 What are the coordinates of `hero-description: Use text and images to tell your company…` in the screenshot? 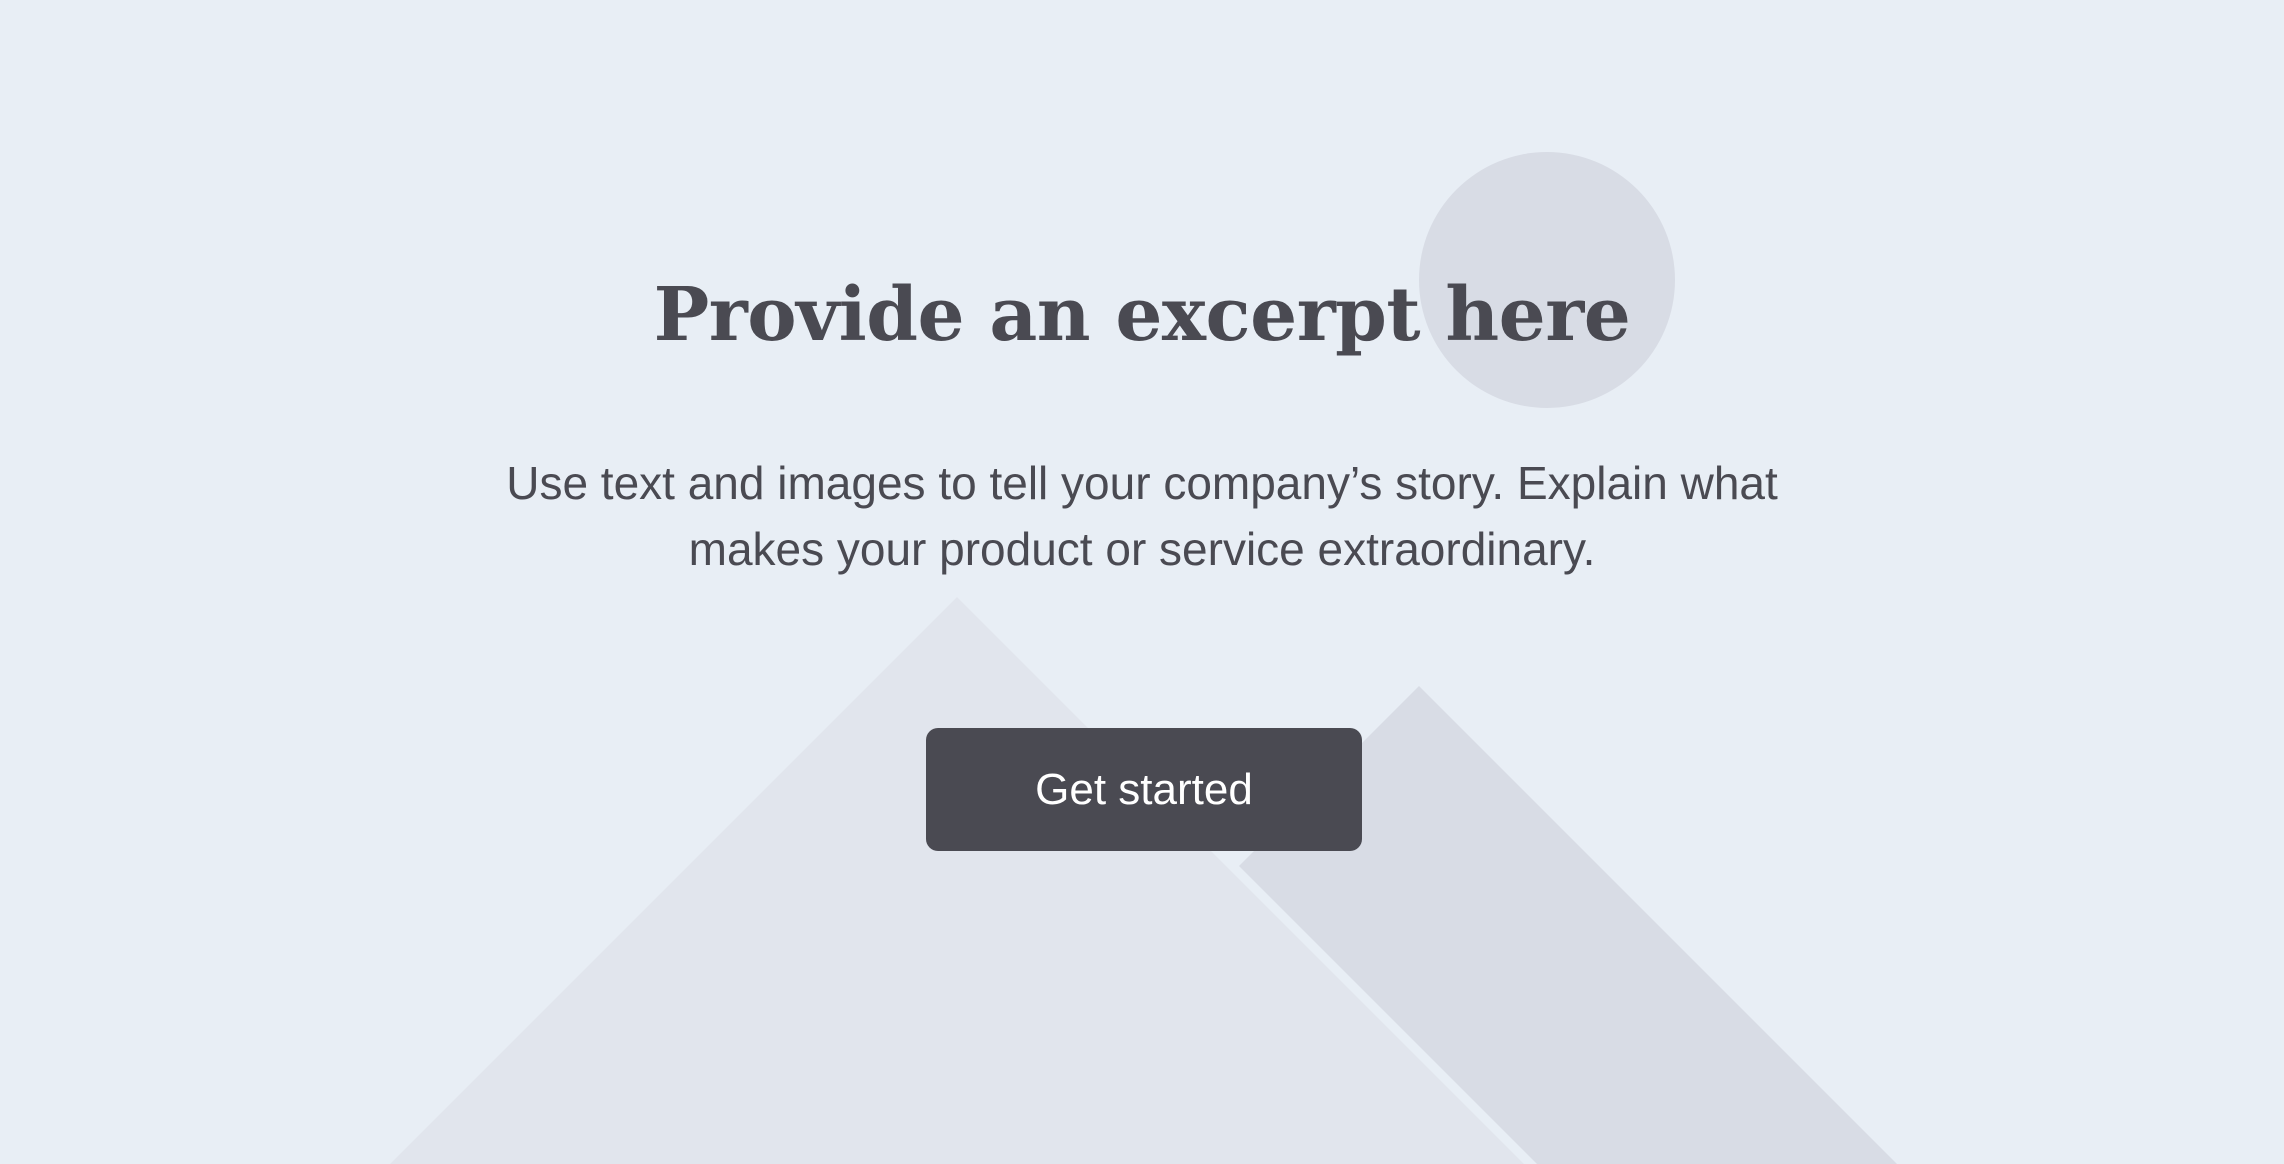 It's located at (1142, 516).